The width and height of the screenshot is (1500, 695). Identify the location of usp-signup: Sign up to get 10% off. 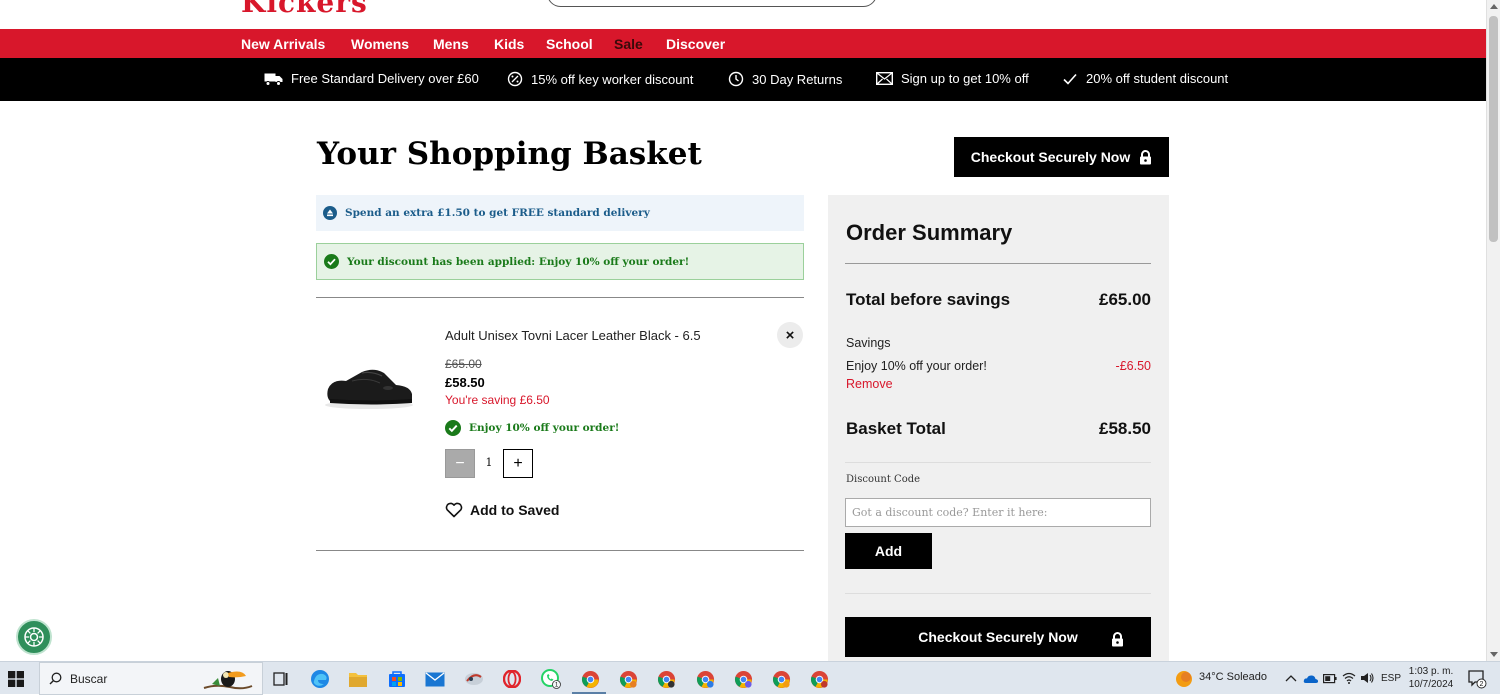
(952, 78).